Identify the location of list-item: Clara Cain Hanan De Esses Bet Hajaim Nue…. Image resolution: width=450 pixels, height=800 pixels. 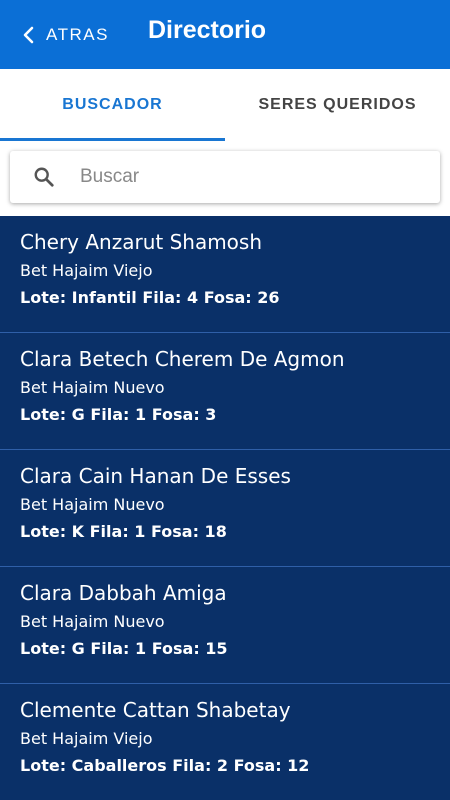
(225, 508).